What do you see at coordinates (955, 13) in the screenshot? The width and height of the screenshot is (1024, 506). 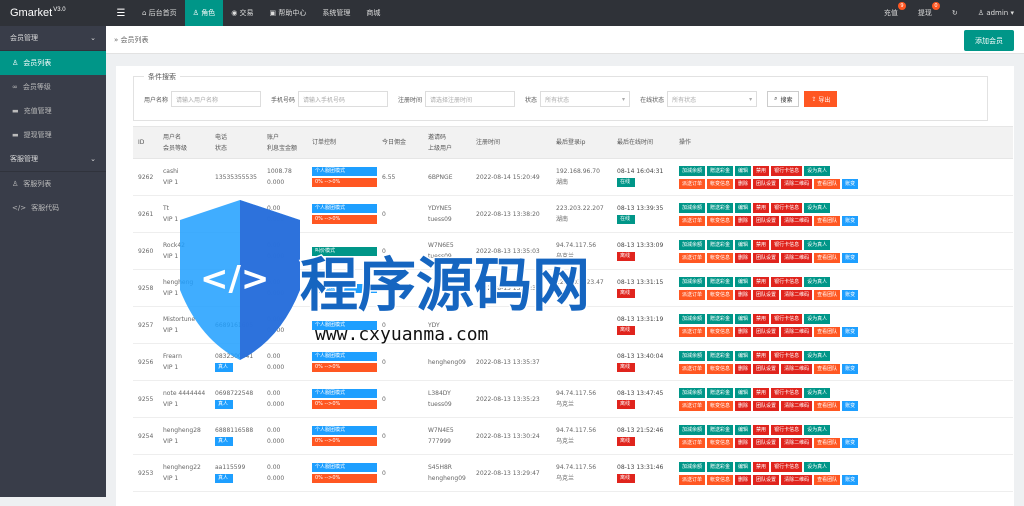 I see `refresh-icon: ↻` at bounding box center [955, 13].